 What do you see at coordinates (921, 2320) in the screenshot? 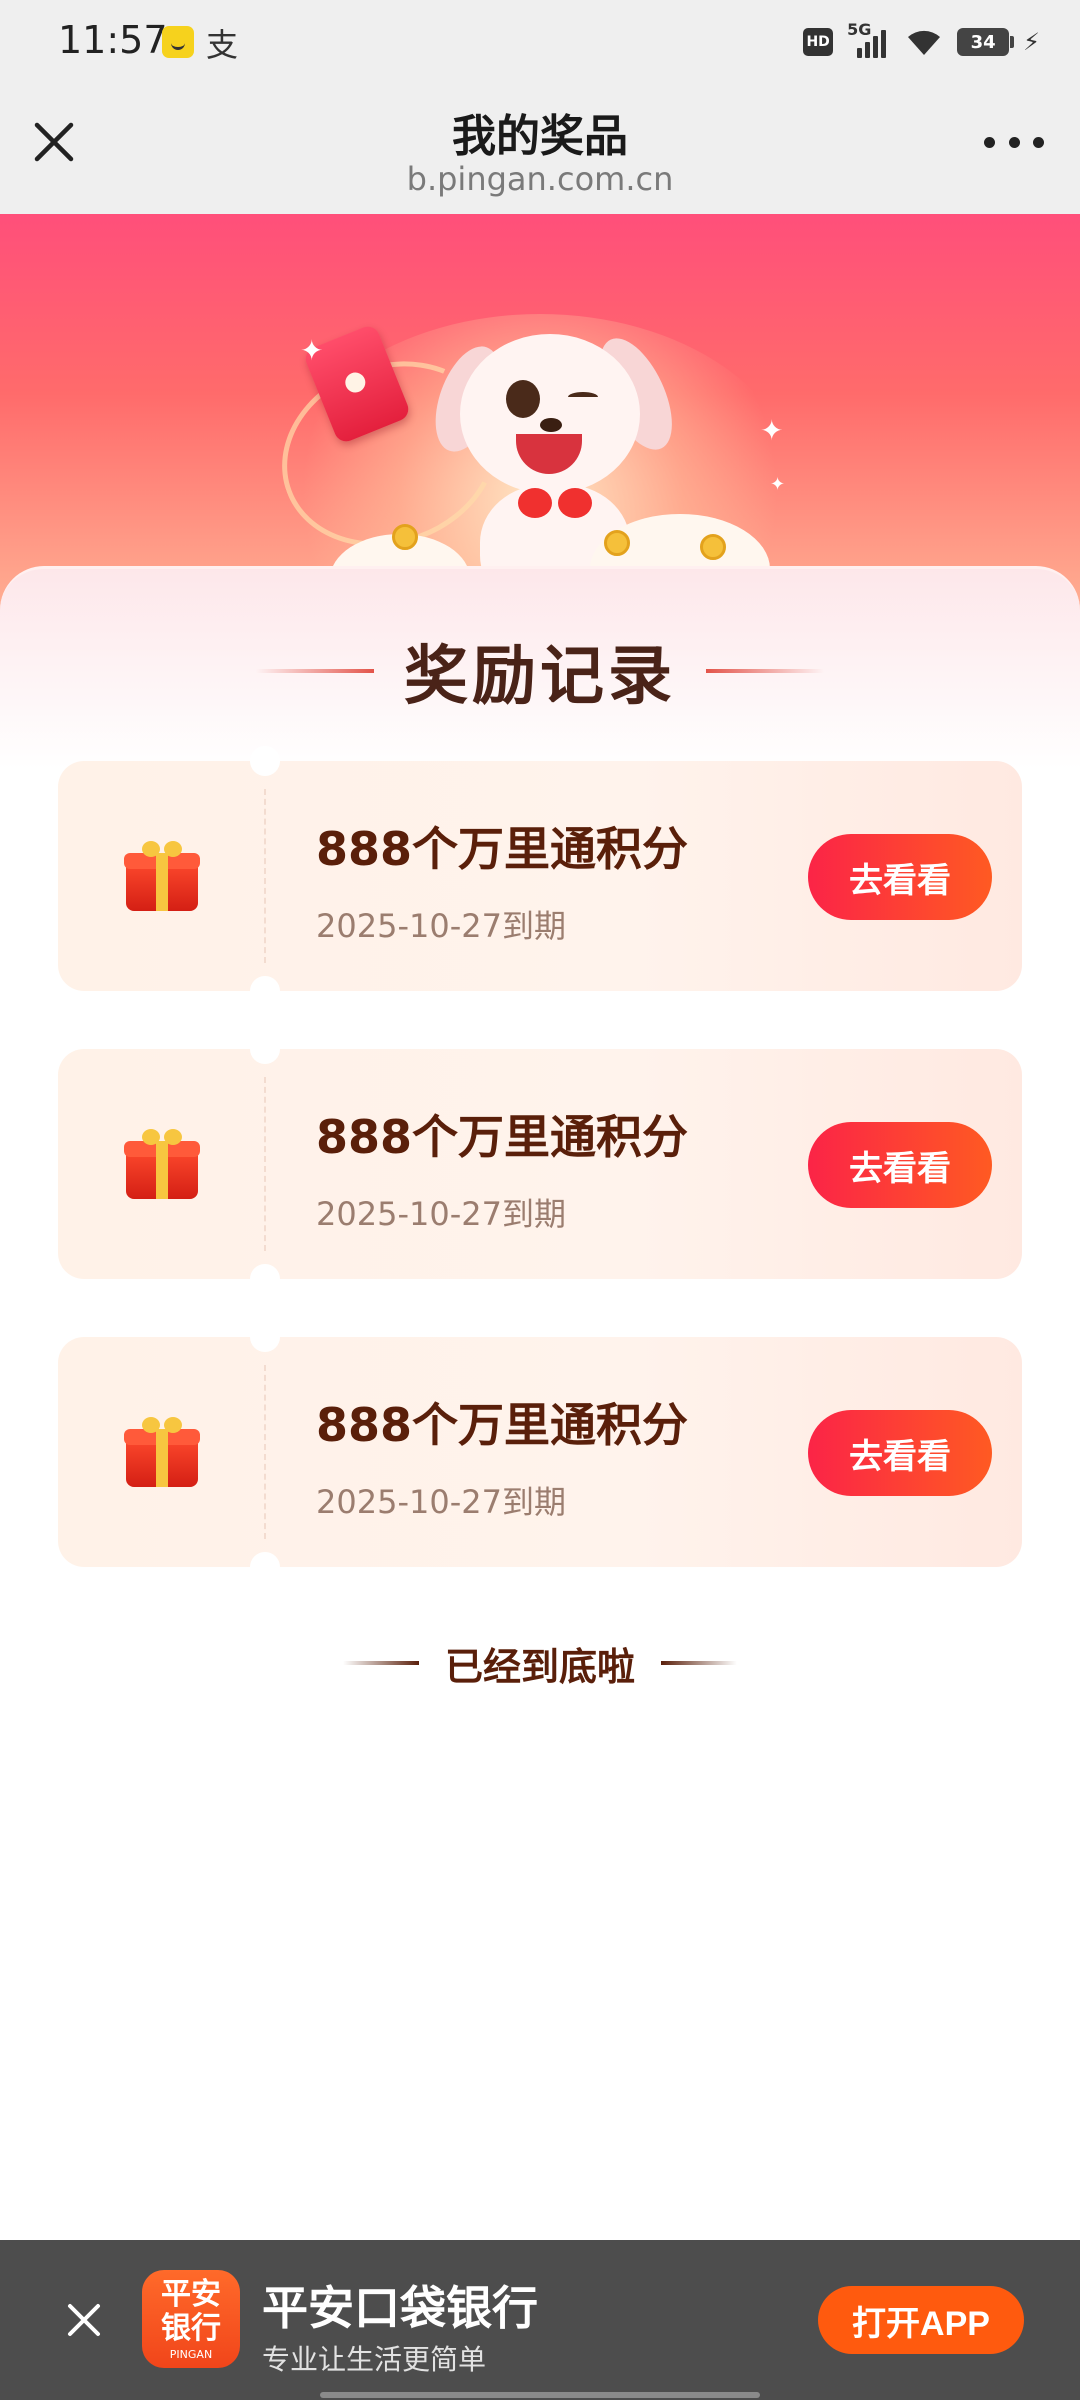
I see `open-app-button: 打开APP` at bounding box center [921, 2320].